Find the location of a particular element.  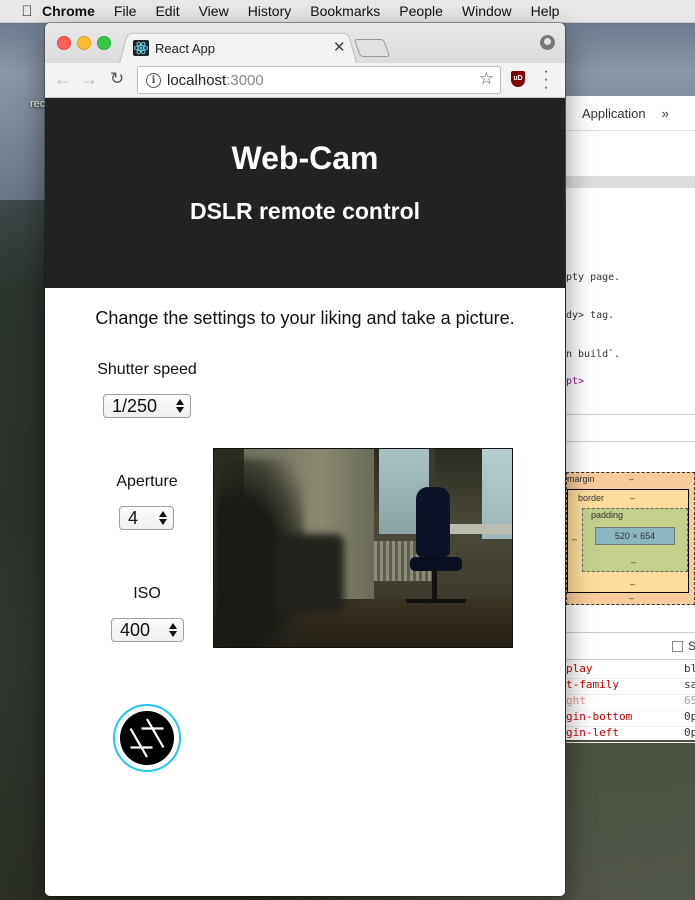

menu-people: People is located at coordinates (421, 11).